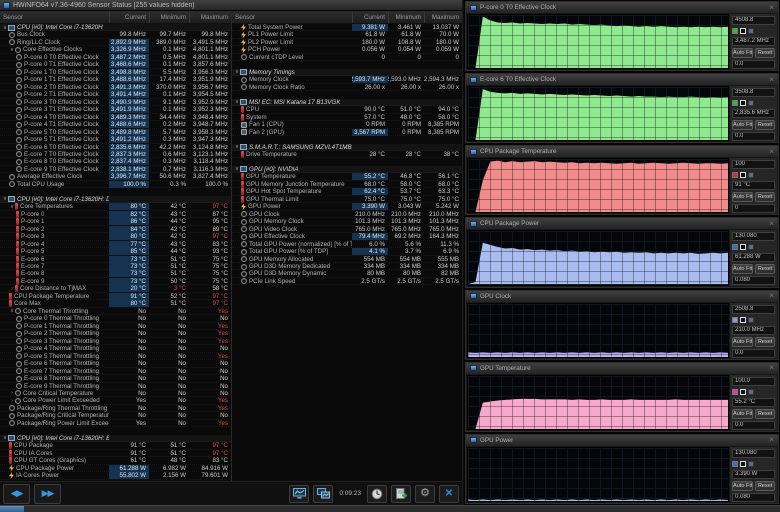 Image resolution: width=780 pixels, height=512 pixels. What do you see at coordinates (347, 132) in the screenshot?
I see `sensor-row: Fan 2 (GPU) 3,567 RPM 0 RPM 8,385 RPM` at bounding box center [347, 132].